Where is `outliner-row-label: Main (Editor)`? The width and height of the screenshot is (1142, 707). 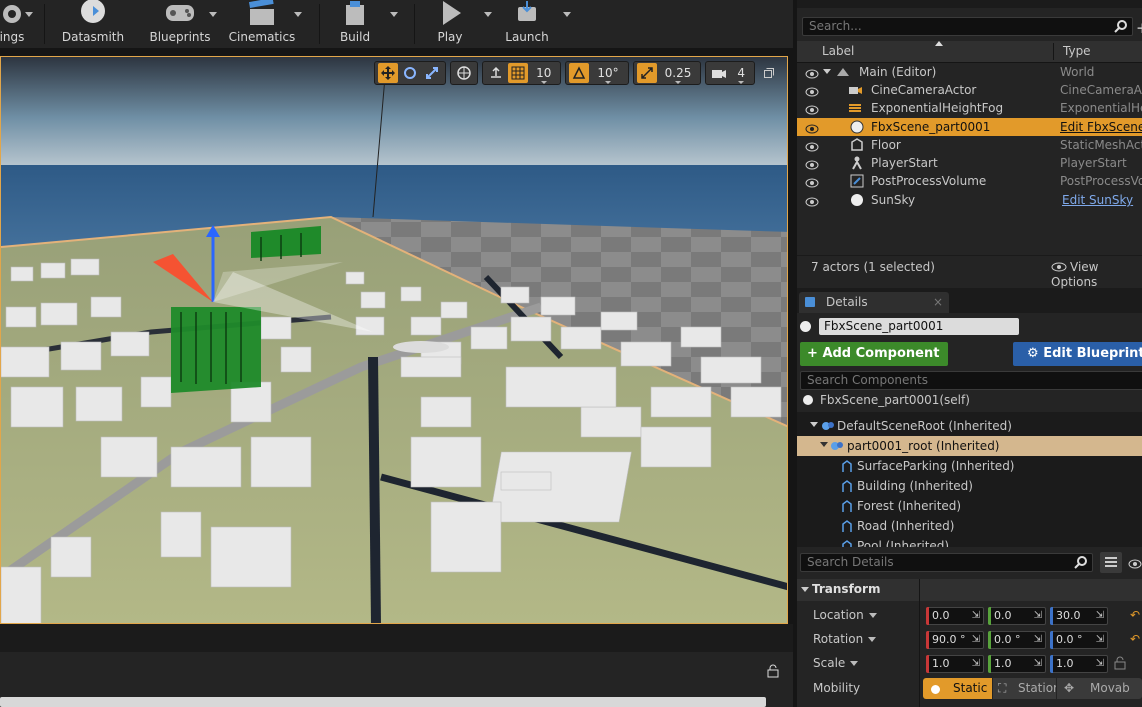
outliner-row-label: Main (Editor) is located at coordinates (898, 72).